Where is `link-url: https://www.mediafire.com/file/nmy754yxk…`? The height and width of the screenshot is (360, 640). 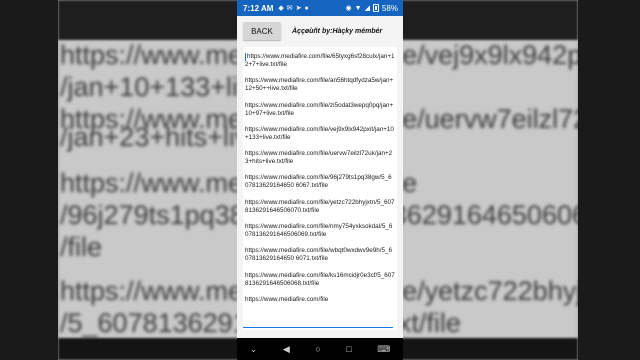
link-url: https://www.mediafire.com/file/nmy754yxk… is located at coordinates (319, 231).